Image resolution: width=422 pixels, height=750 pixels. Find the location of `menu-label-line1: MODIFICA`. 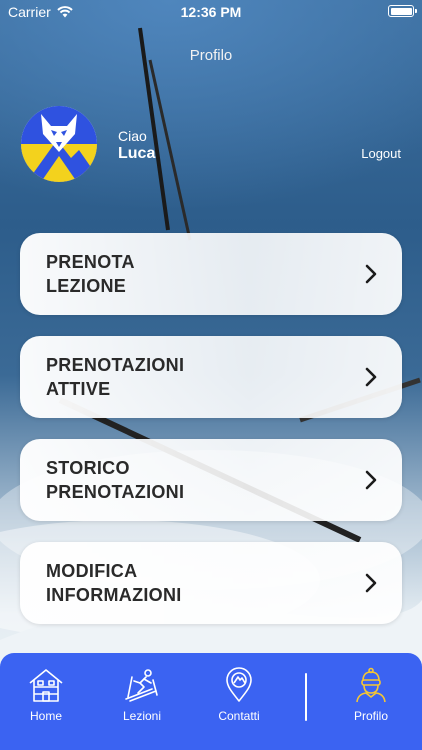

menu-label-line1: MODIFICA is located at coordinates (92, 571).